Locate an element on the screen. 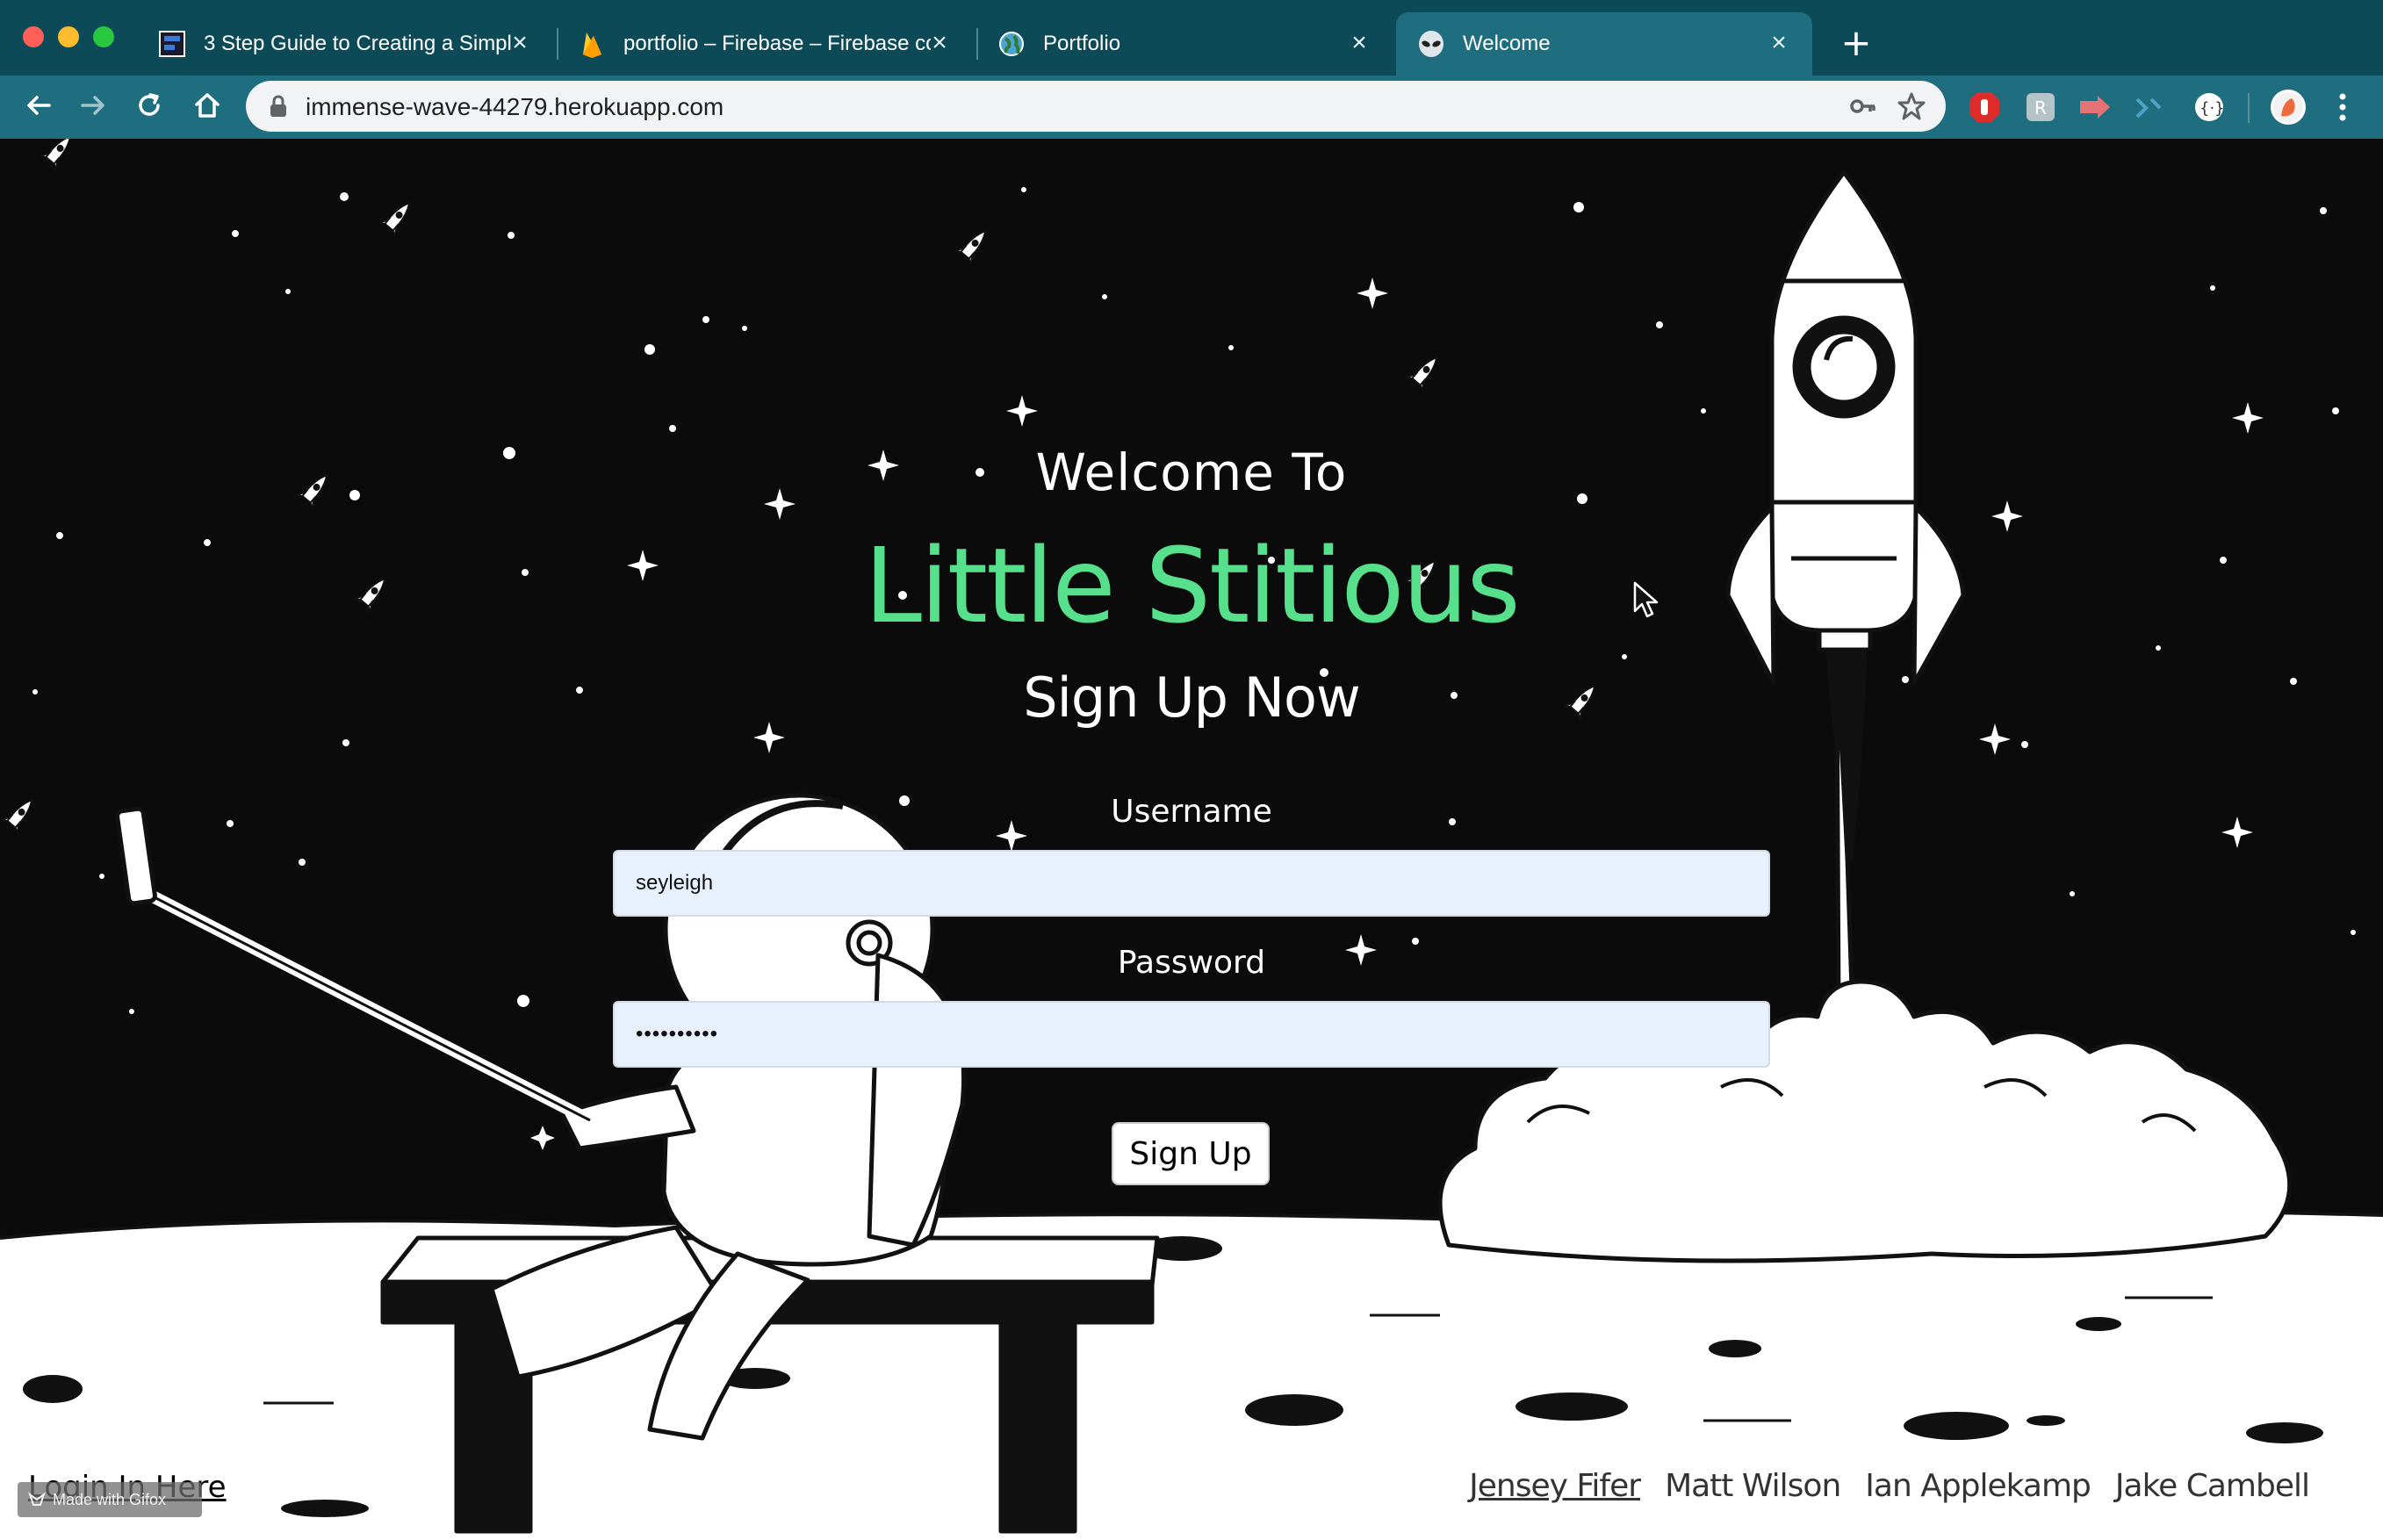 The height and width of the screenshot is (1540, 2383). minimize-window-button is located at coordinates (68, 36).